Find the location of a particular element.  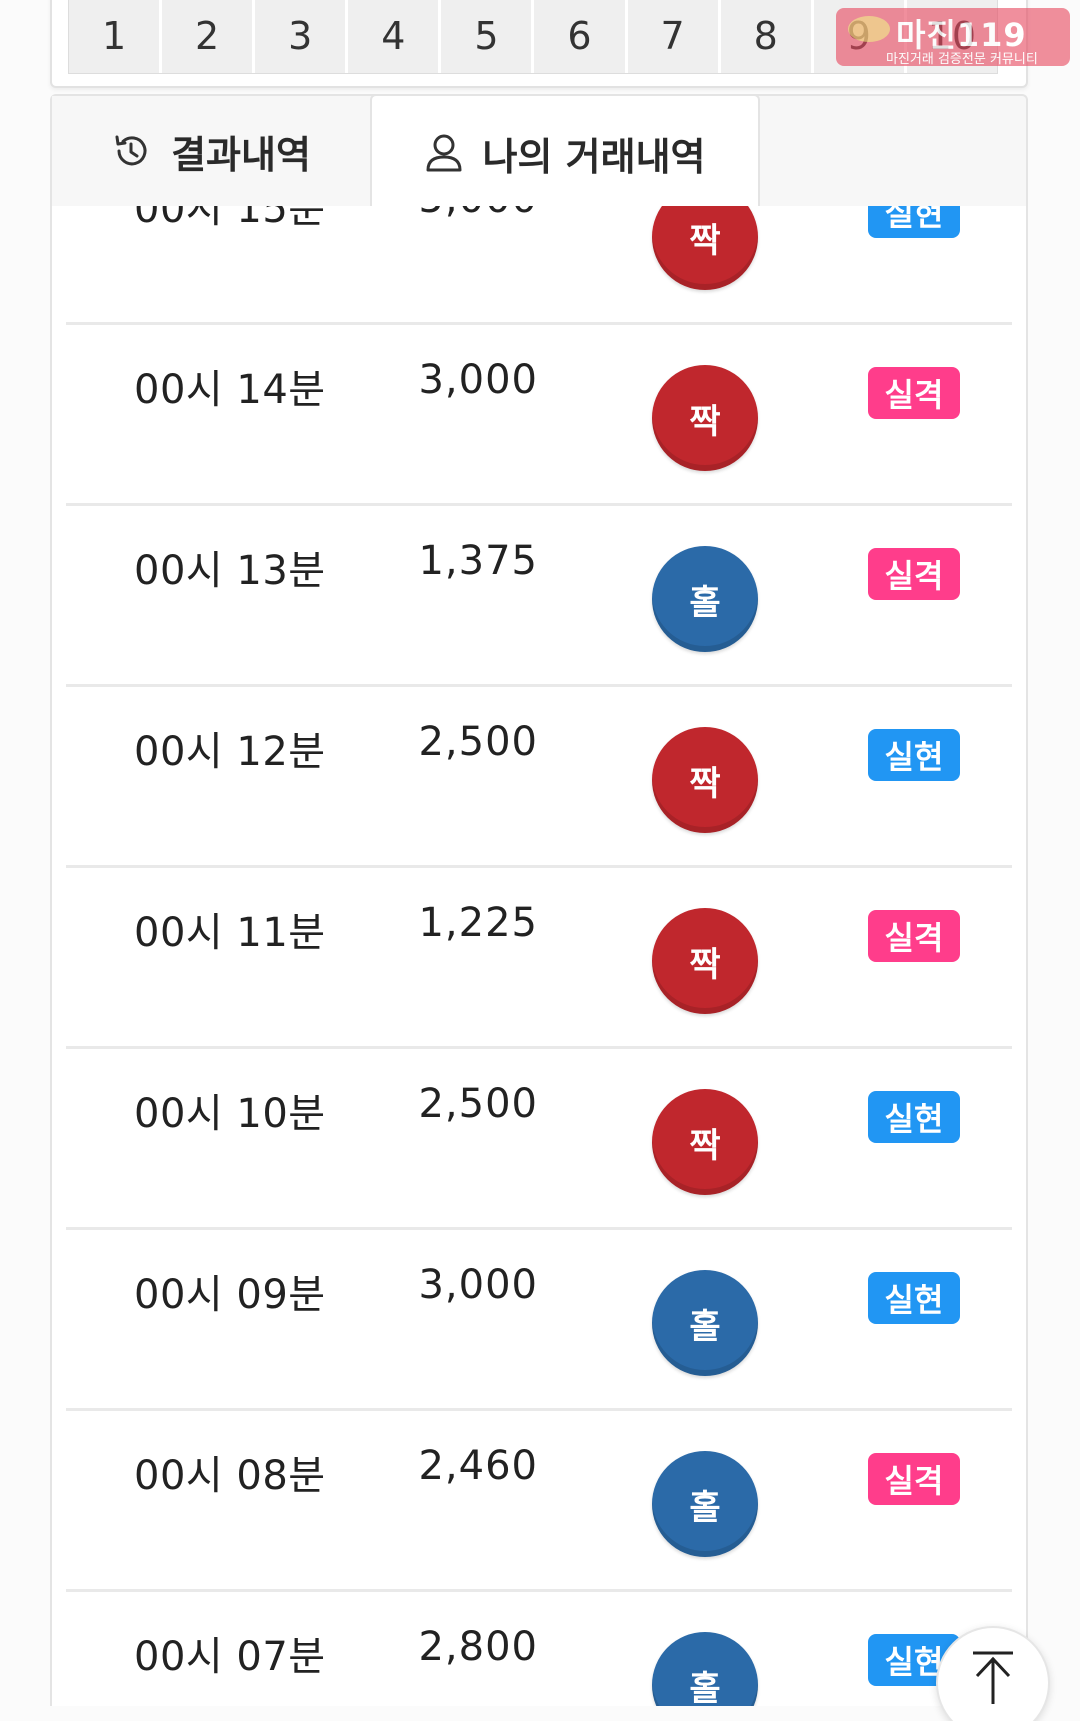

trade-time: 00시 12분 is located at coordinates (230, 752).